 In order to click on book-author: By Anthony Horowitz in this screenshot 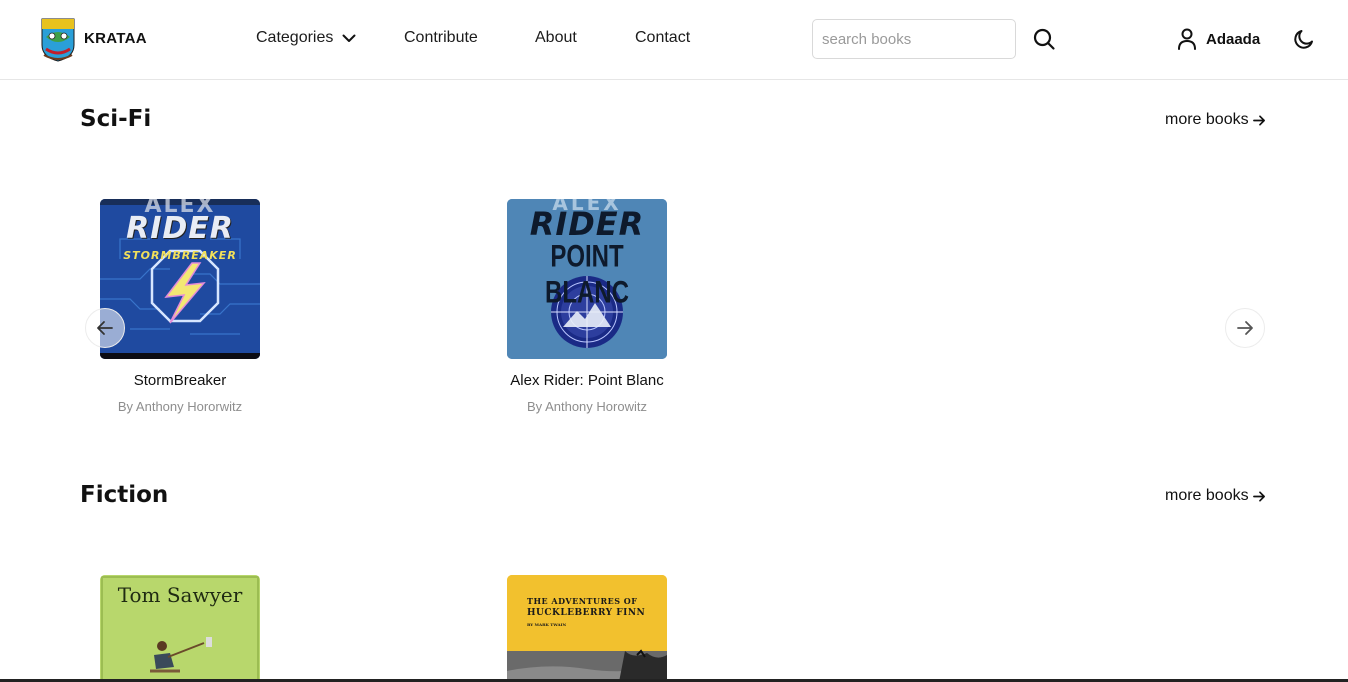, I will do `click(587, 406)`.